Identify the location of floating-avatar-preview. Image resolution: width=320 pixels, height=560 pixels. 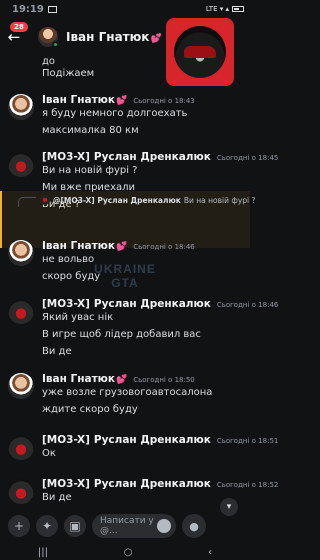
(200, 52).